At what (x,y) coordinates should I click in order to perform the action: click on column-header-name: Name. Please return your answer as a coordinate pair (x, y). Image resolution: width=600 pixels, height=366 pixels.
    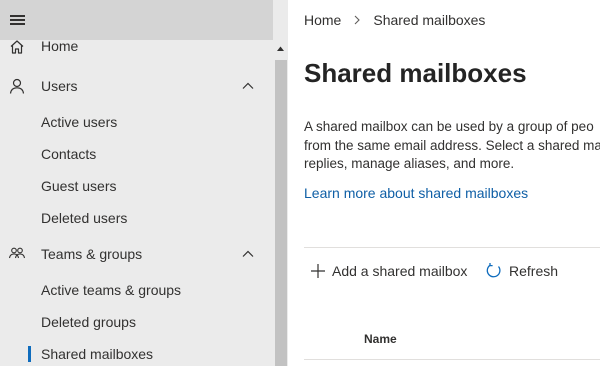
    Looking at the image, I should click on (380, 339).